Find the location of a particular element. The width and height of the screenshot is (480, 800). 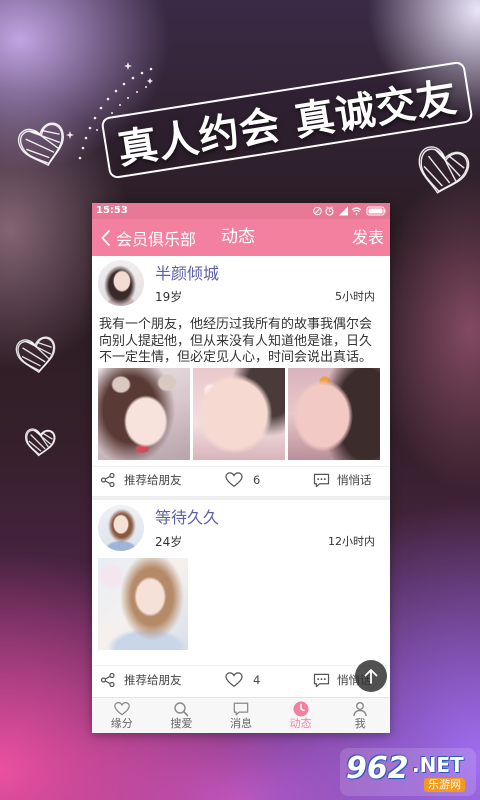

whisper-button: 悄悄话 is located at coordinates (342, 480).